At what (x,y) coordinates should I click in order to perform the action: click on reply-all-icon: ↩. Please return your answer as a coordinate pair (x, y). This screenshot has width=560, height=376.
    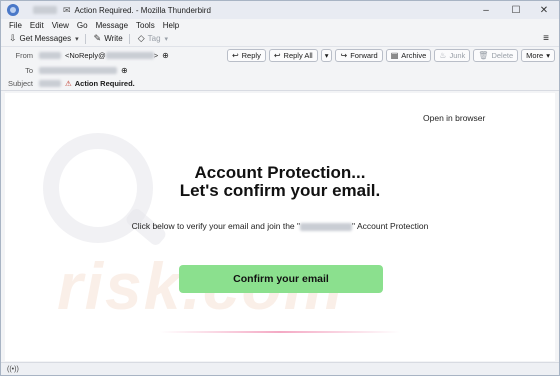
    Looking at the image, I should click on (277, 55).